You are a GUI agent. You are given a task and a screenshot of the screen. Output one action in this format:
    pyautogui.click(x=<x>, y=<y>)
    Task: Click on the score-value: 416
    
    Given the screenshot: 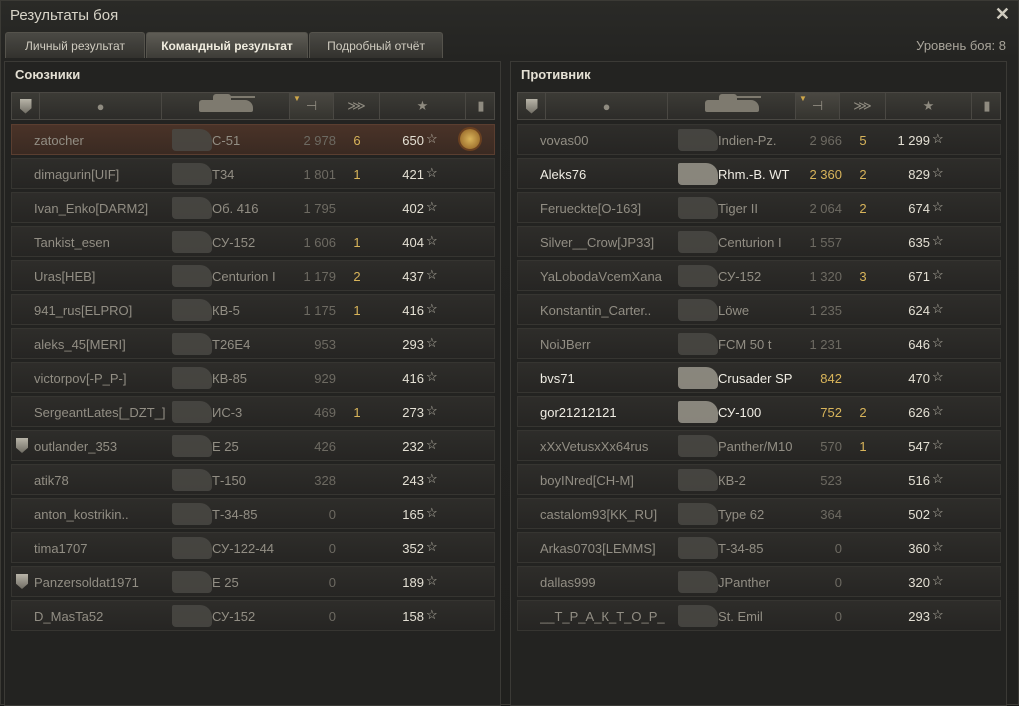 What is the action you would take?
    pyautogui.click(x=413, y=310)
    